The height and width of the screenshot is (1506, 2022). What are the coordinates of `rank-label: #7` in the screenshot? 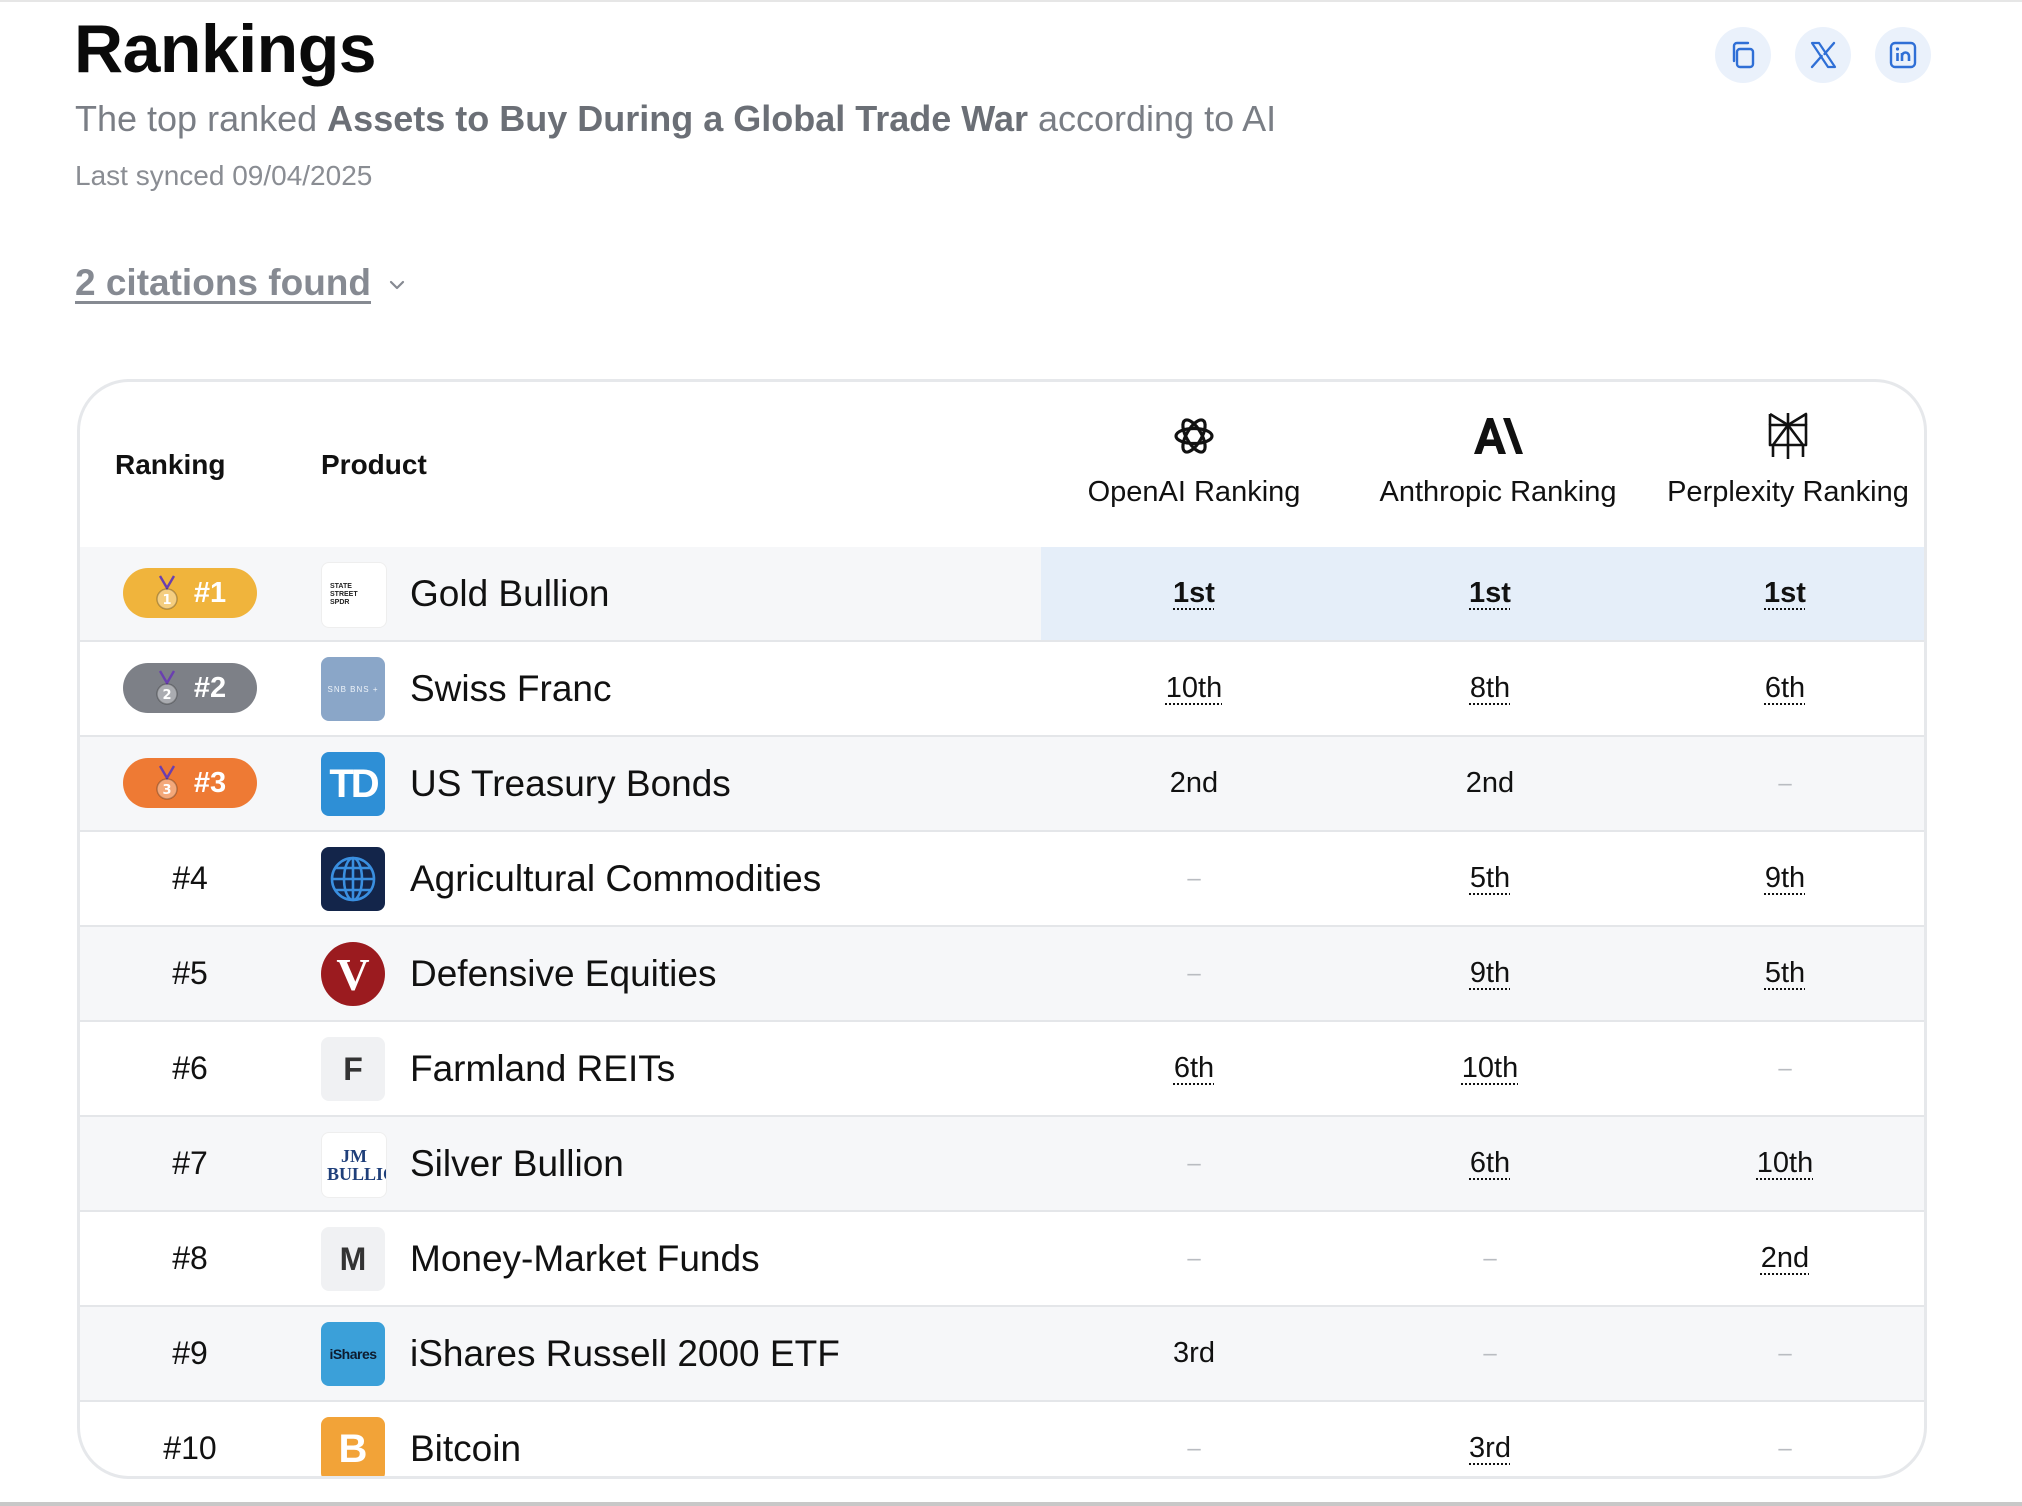 It's located at (190, 1163).